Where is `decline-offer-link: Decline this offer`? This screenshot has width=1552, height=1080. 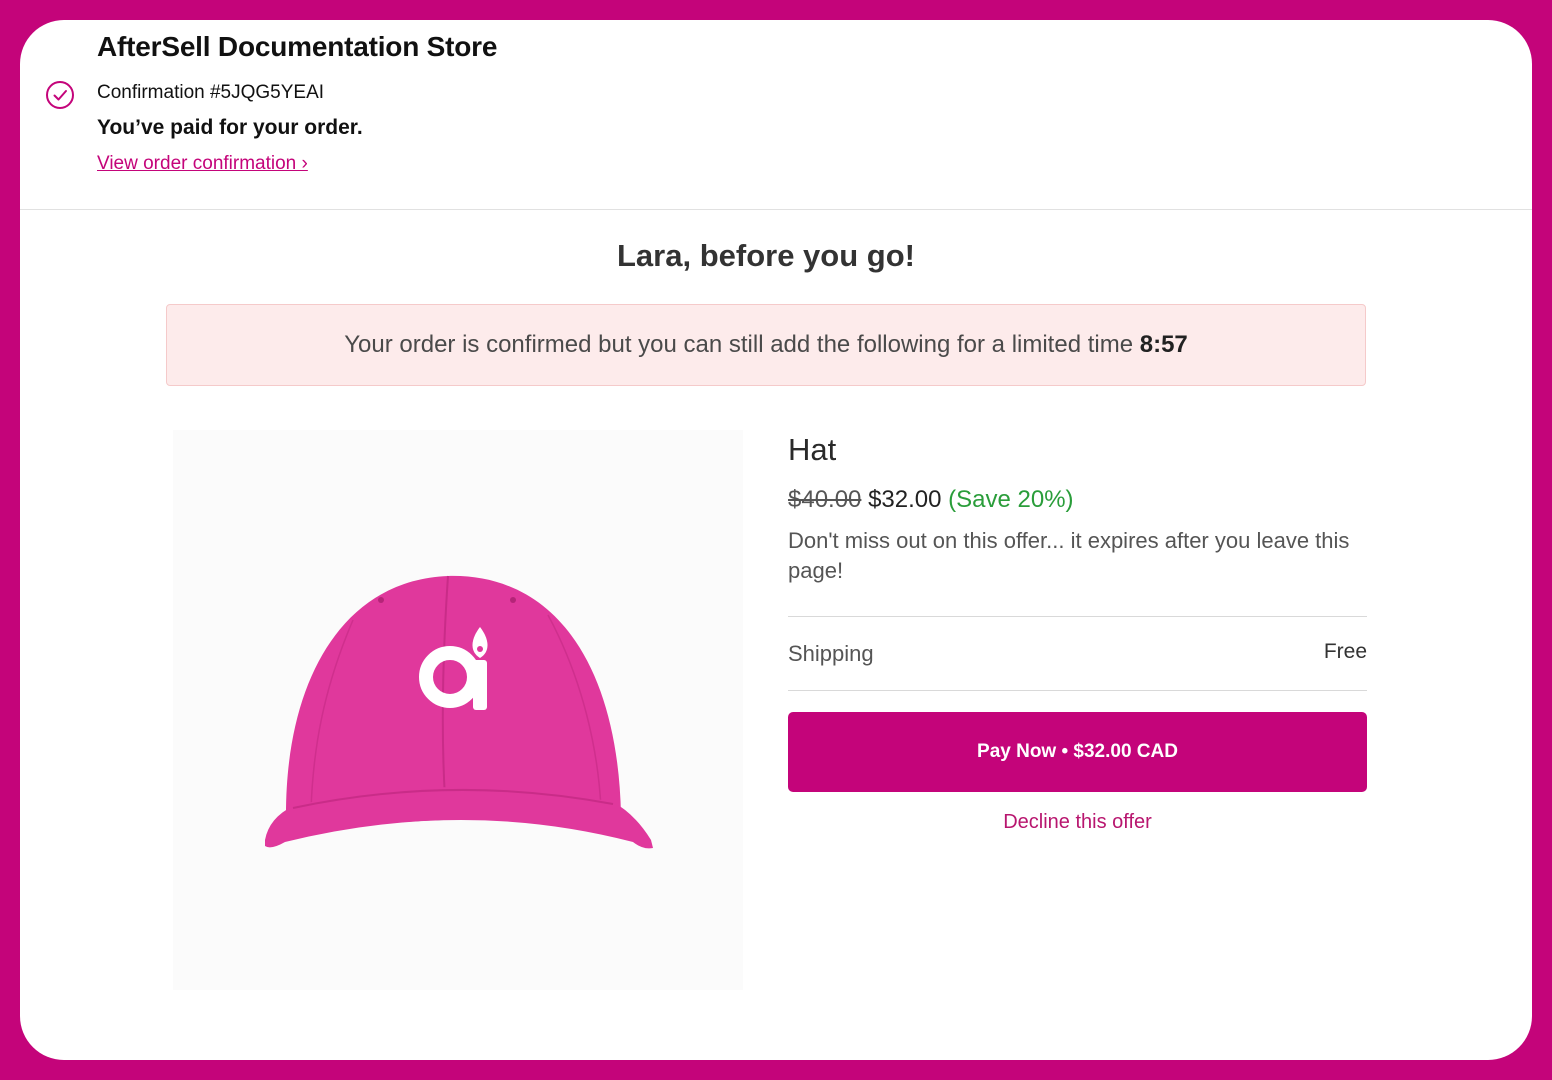 decline-offer-link: Decline this offer is located at coordinates (1077, 822).